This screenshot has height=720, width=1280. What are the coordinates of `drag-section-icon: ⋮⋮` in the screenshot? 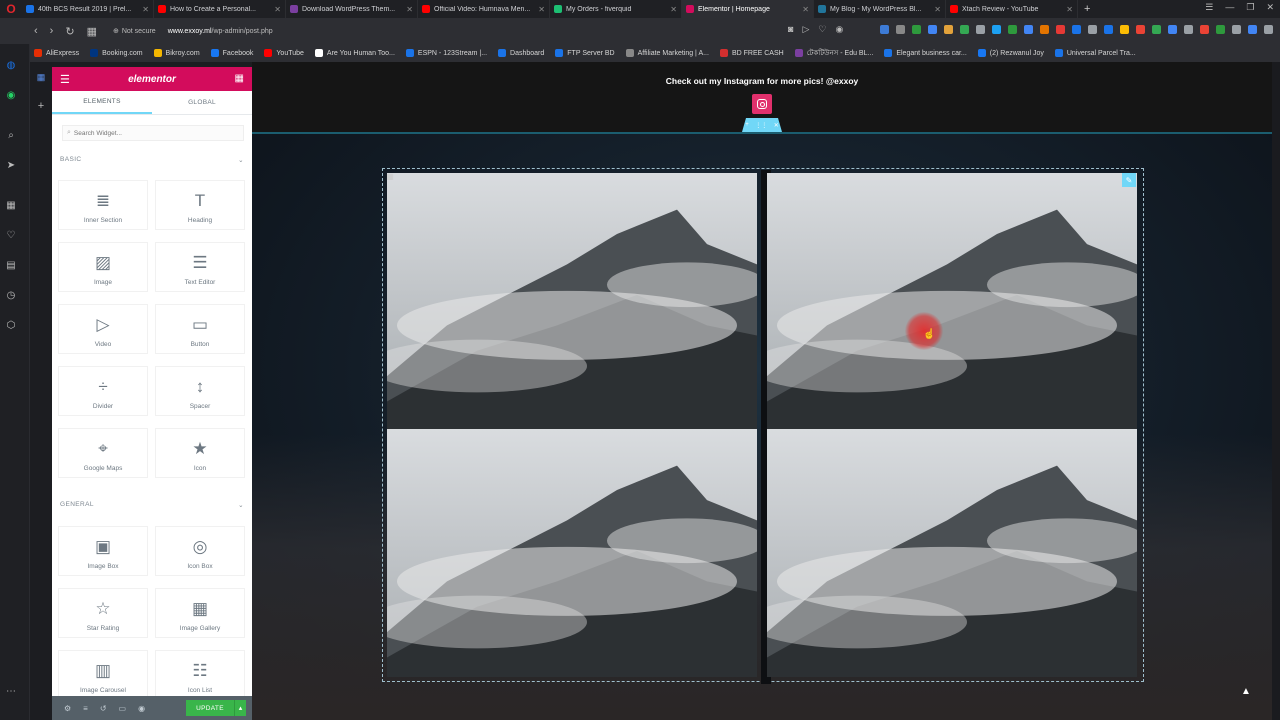 It's located at (761, 125).